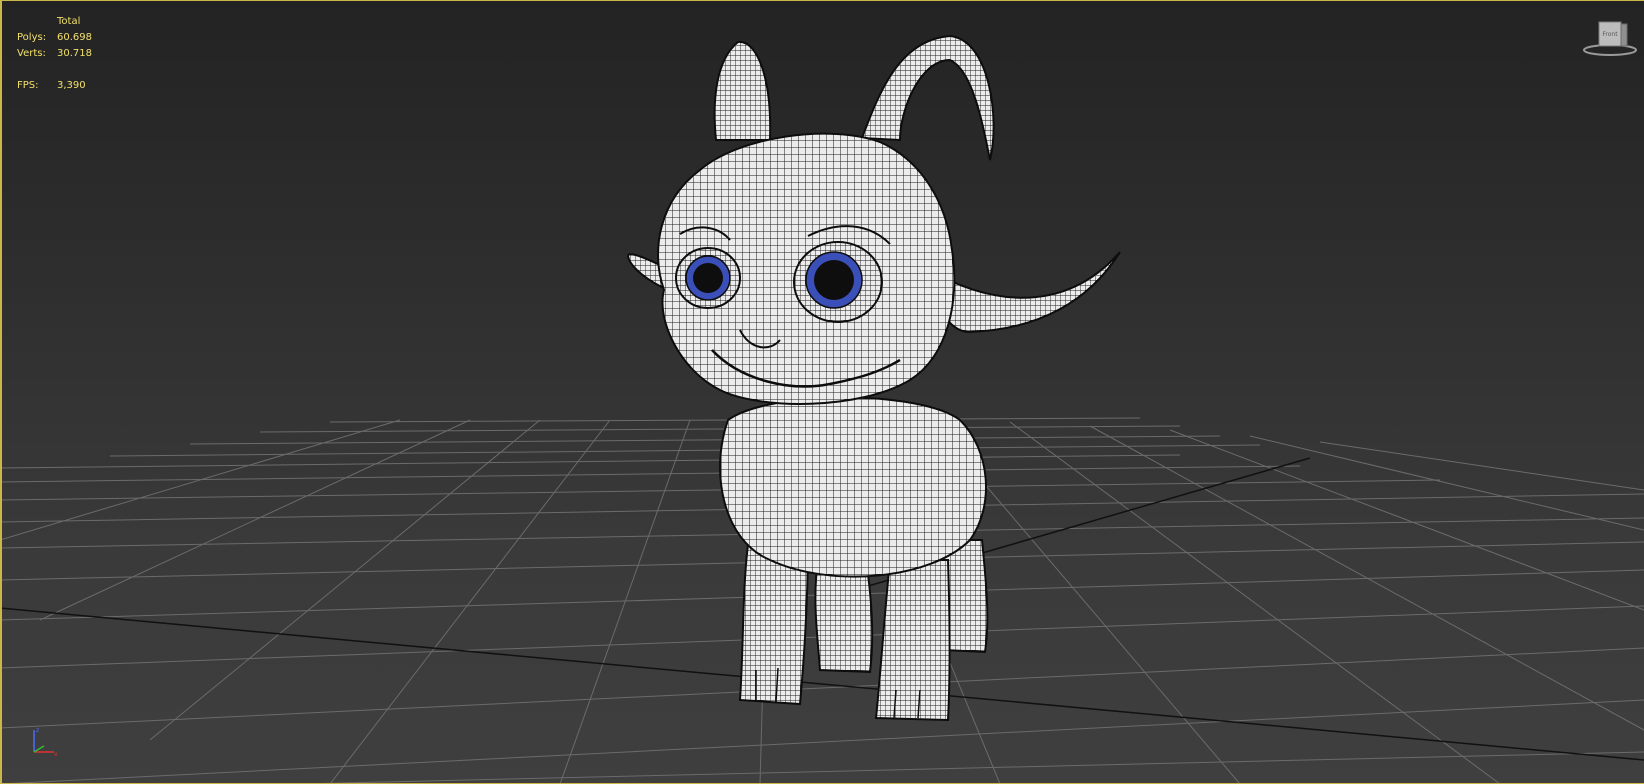 This screenshot has height=784, width=1644. Describe the element at coordinates (71, 85) in the screenshot. I see `fps-value: 3,390` at that location.